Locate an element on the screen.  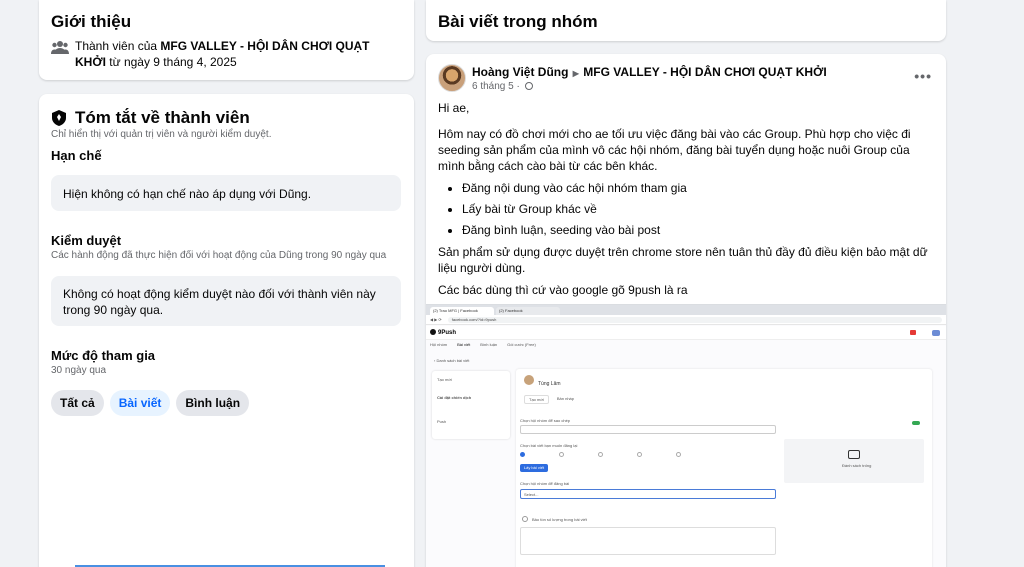
author-name-link: Hoàng Việt Dũng is located at coordinates (520, 72).